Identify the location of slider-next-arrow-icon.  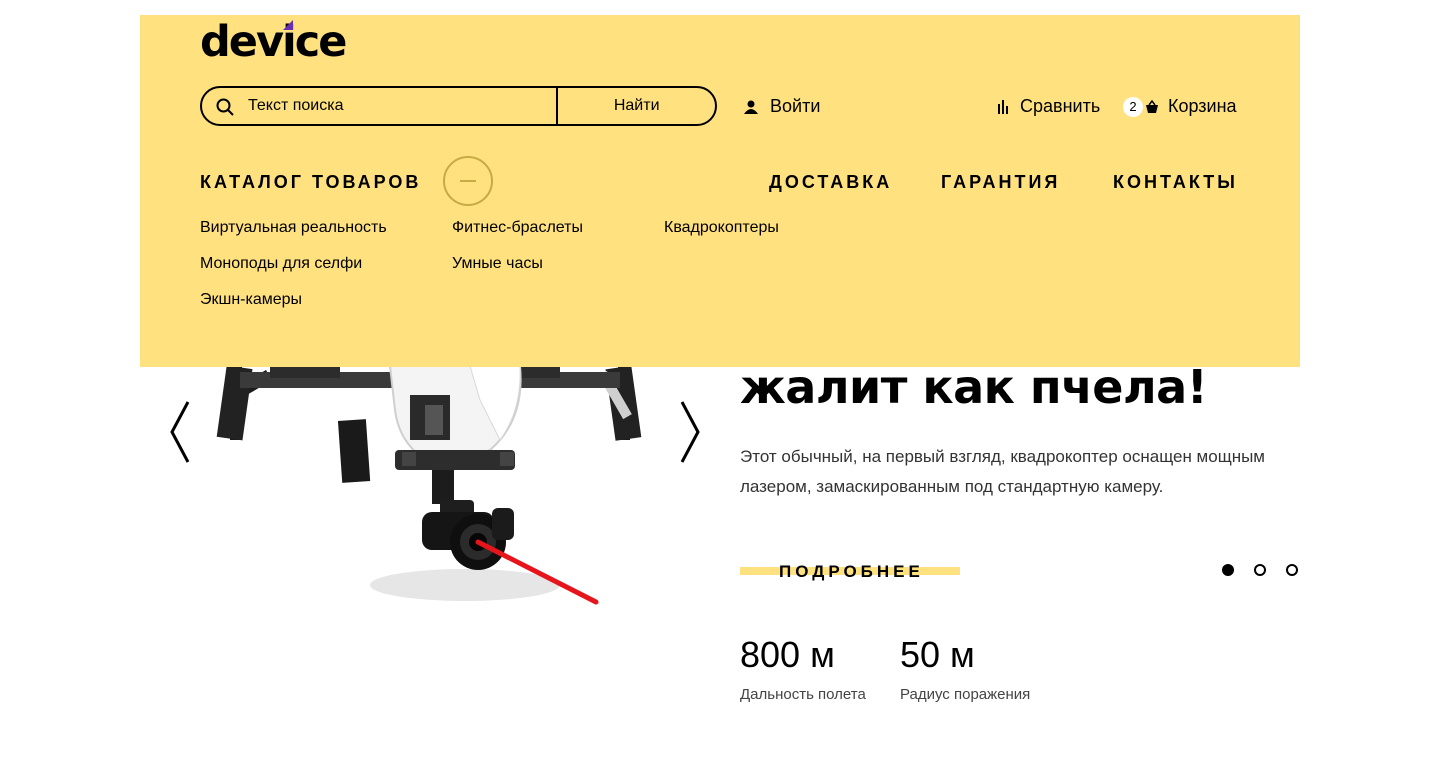
(690, 432).